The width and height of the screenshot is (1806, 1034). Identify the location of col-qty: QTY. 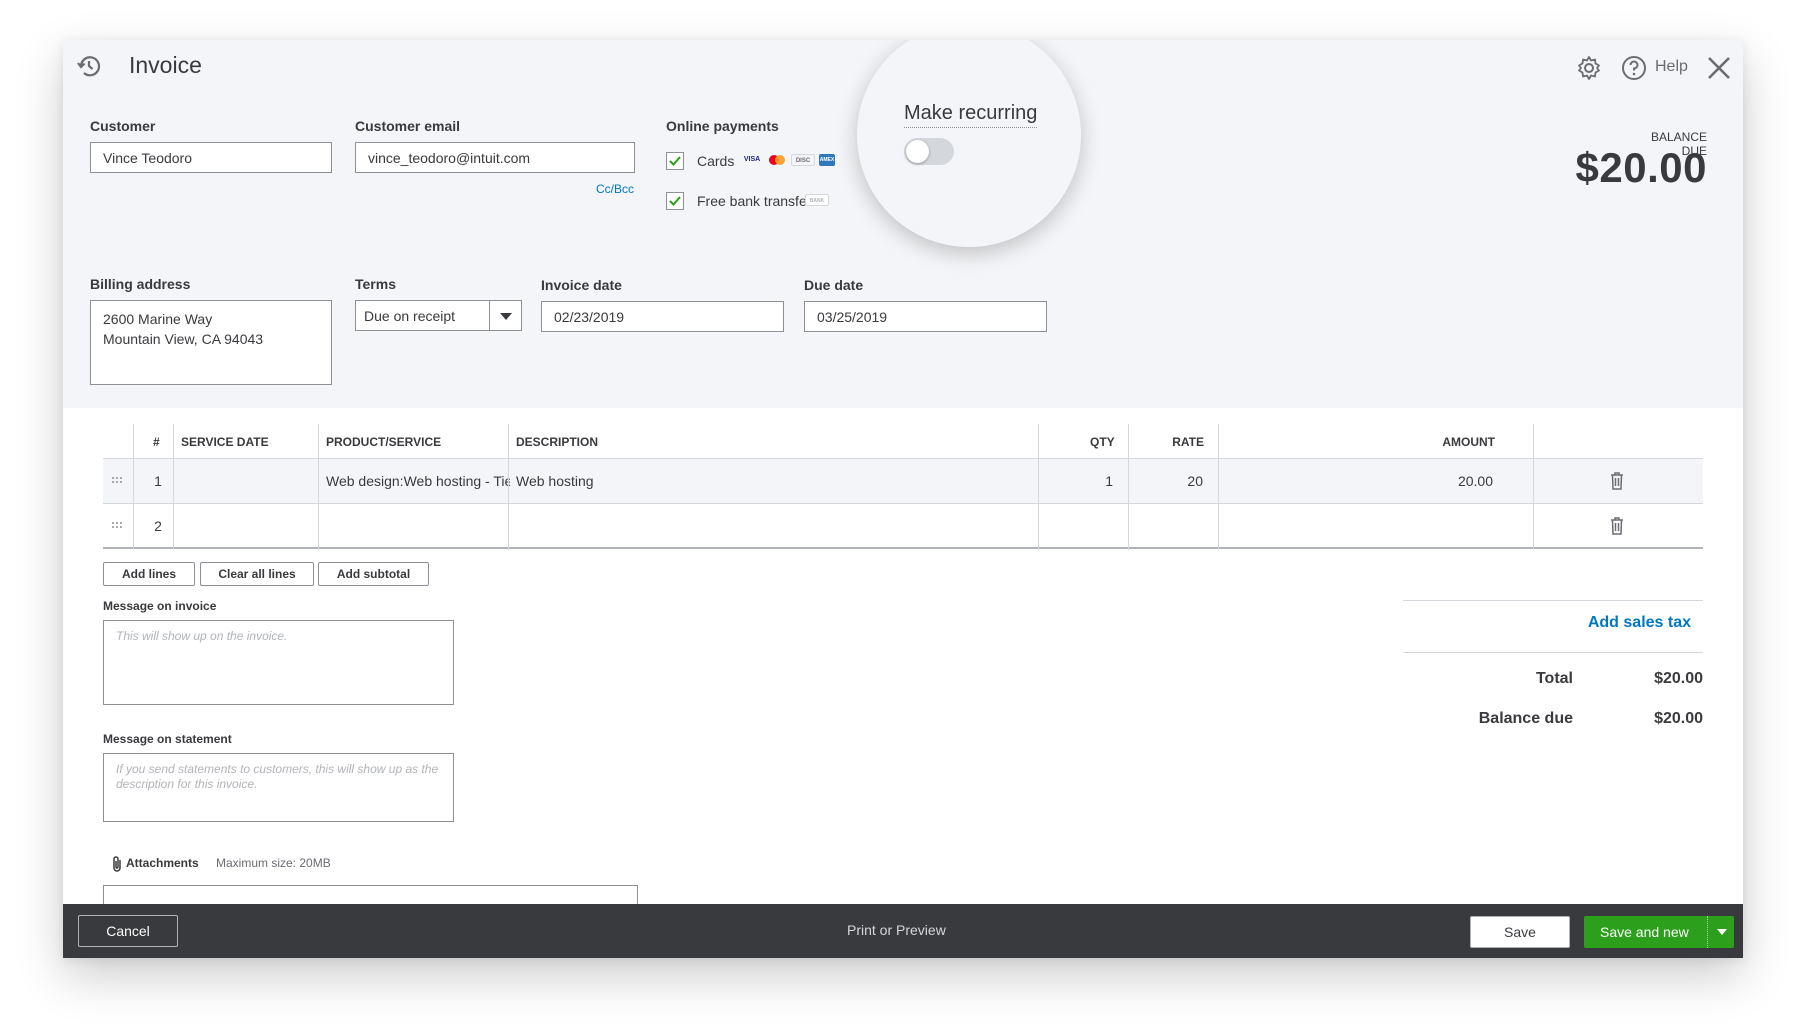
(1102, 442).